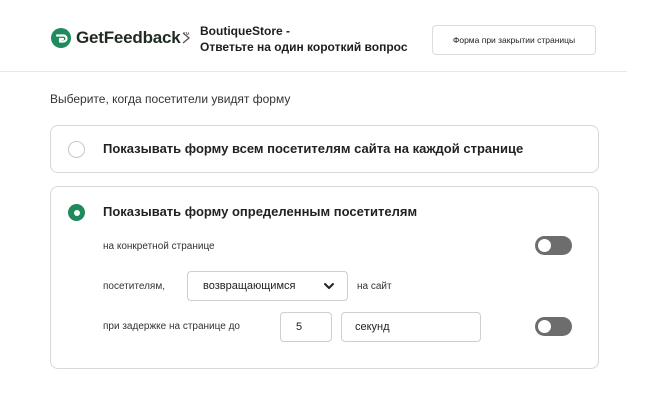 This screenshot has height=400, width=646. Describe the element at coordinates (553, 326) in the screenshot. I see `delay-toggle` at that location.